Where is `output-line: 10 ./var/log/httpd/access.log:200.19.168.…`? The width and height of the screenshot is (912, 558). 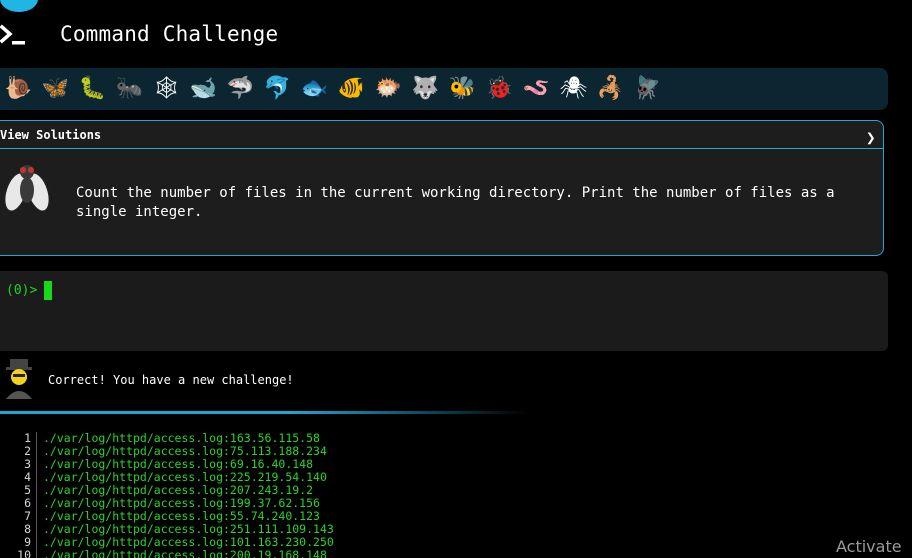 output-line: 10 ./var/log/httpd/access.log:200.19.168.… is located at coordinates (456, 553).